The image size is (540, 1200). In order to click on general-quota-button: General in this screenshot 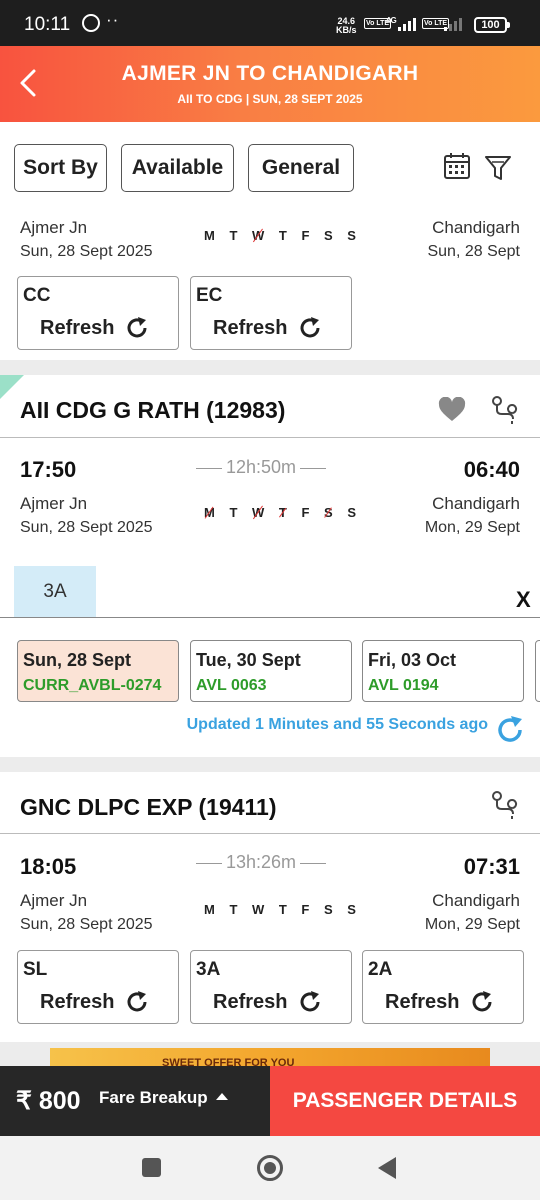, I will do `click(301, 168)`.